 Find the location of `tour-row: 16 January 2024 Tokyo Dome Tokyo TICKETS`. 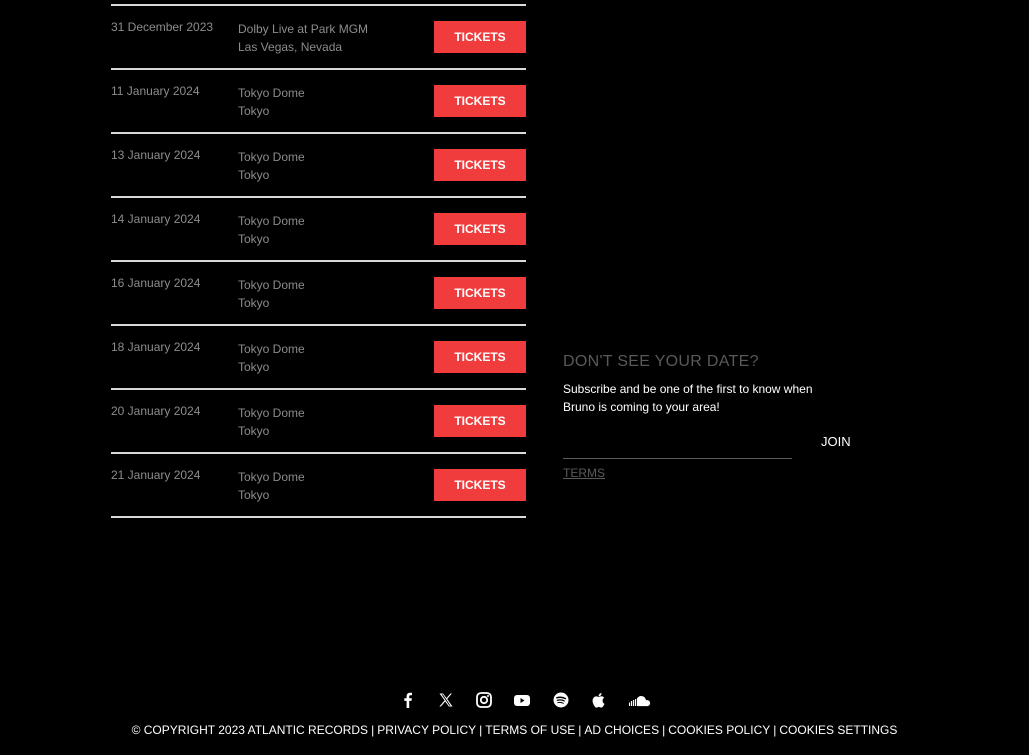

tour-row: 16 January 2024 Tokyo Dome Tokyo TICKETS is located at coordinates (318, 294).